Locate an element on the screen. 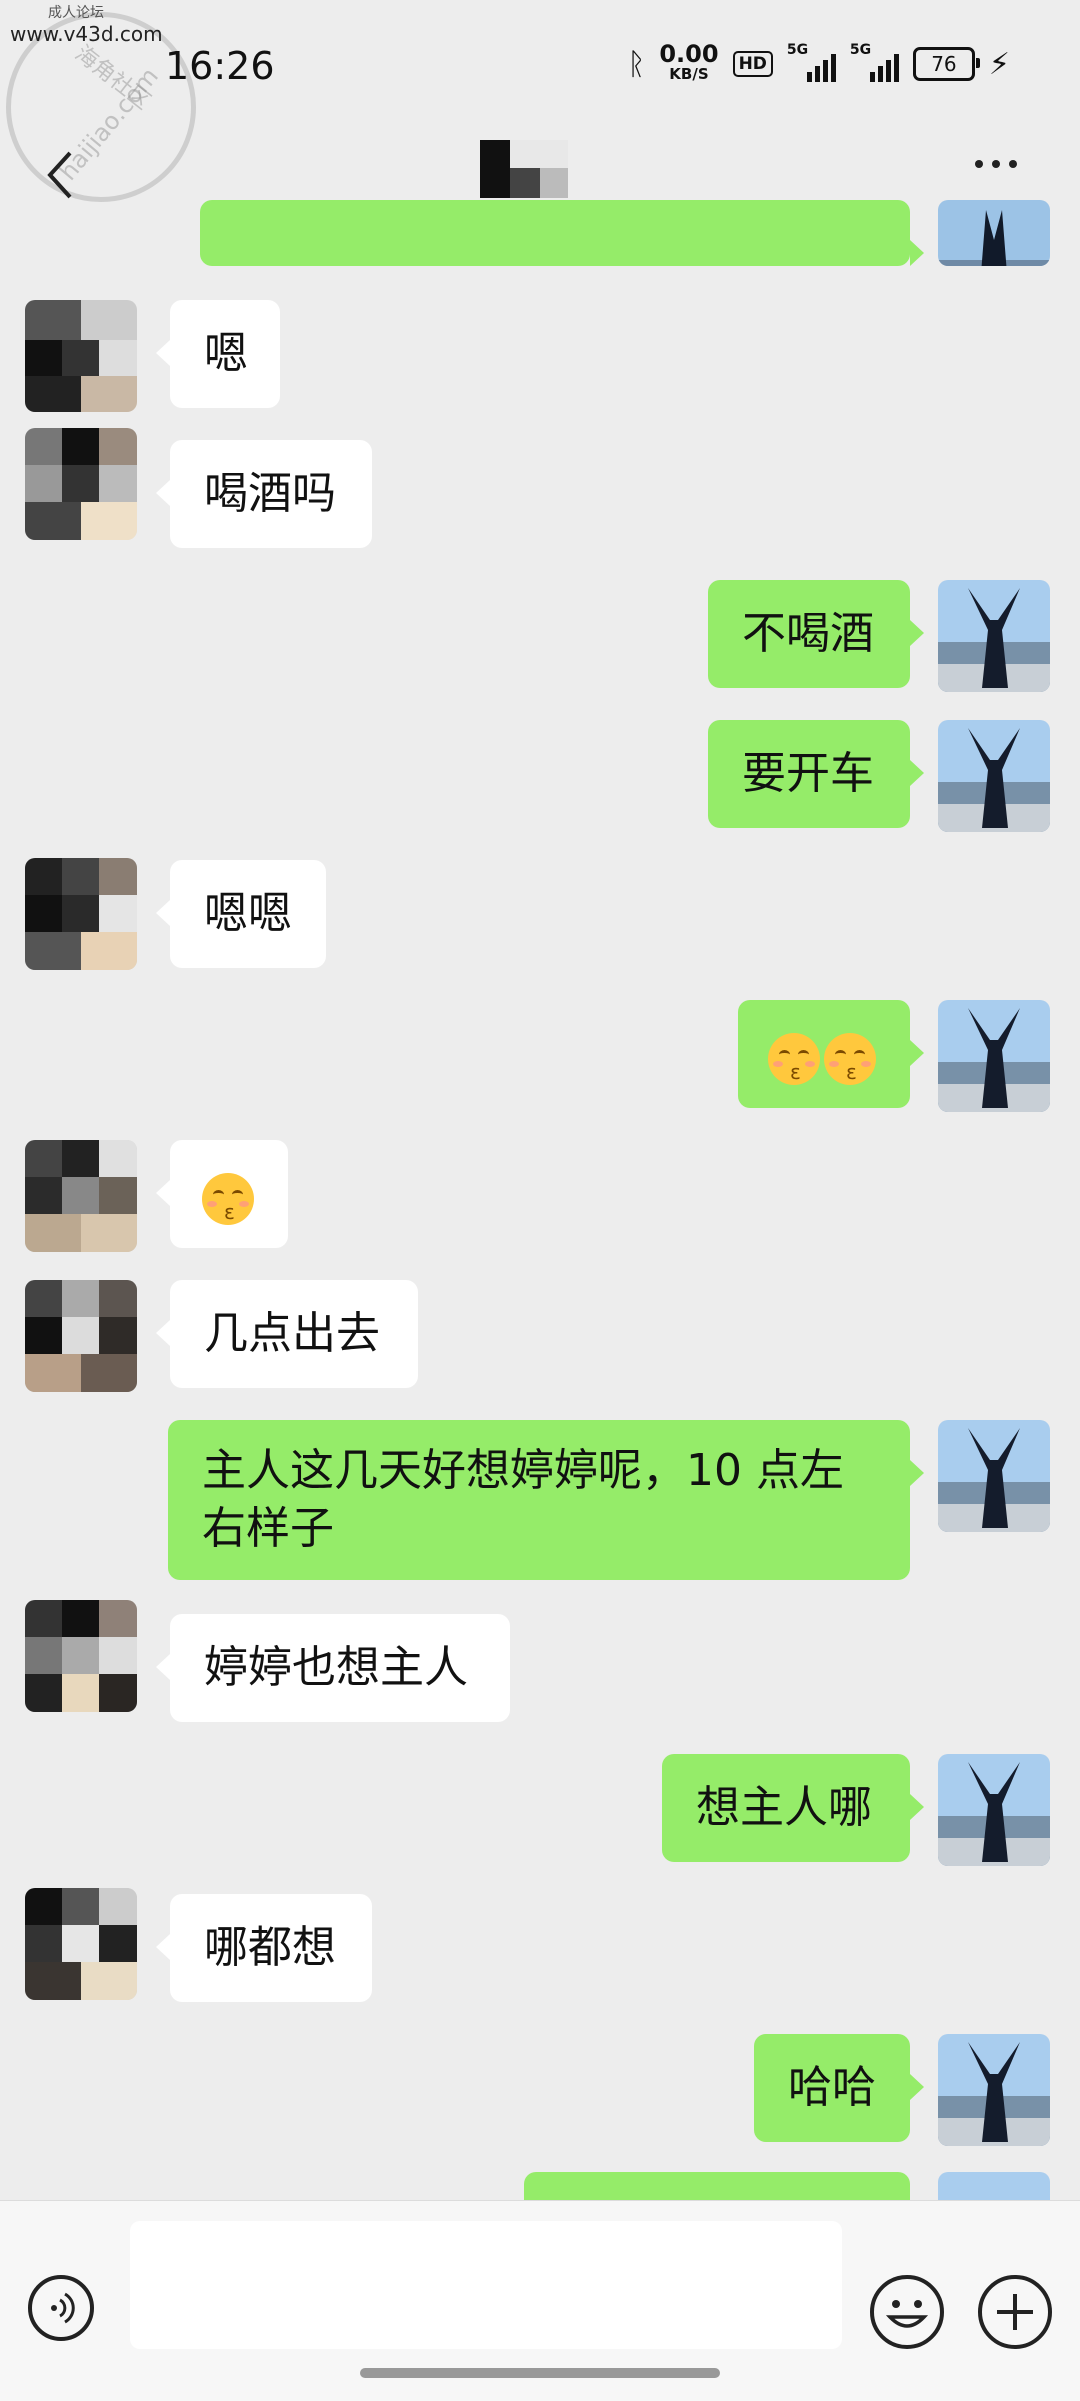 The image size is (1080, 2401). message-bubble: 主人这几天好想婷婷呢，10 点左右样子 is located at coordinates (546, 1500).